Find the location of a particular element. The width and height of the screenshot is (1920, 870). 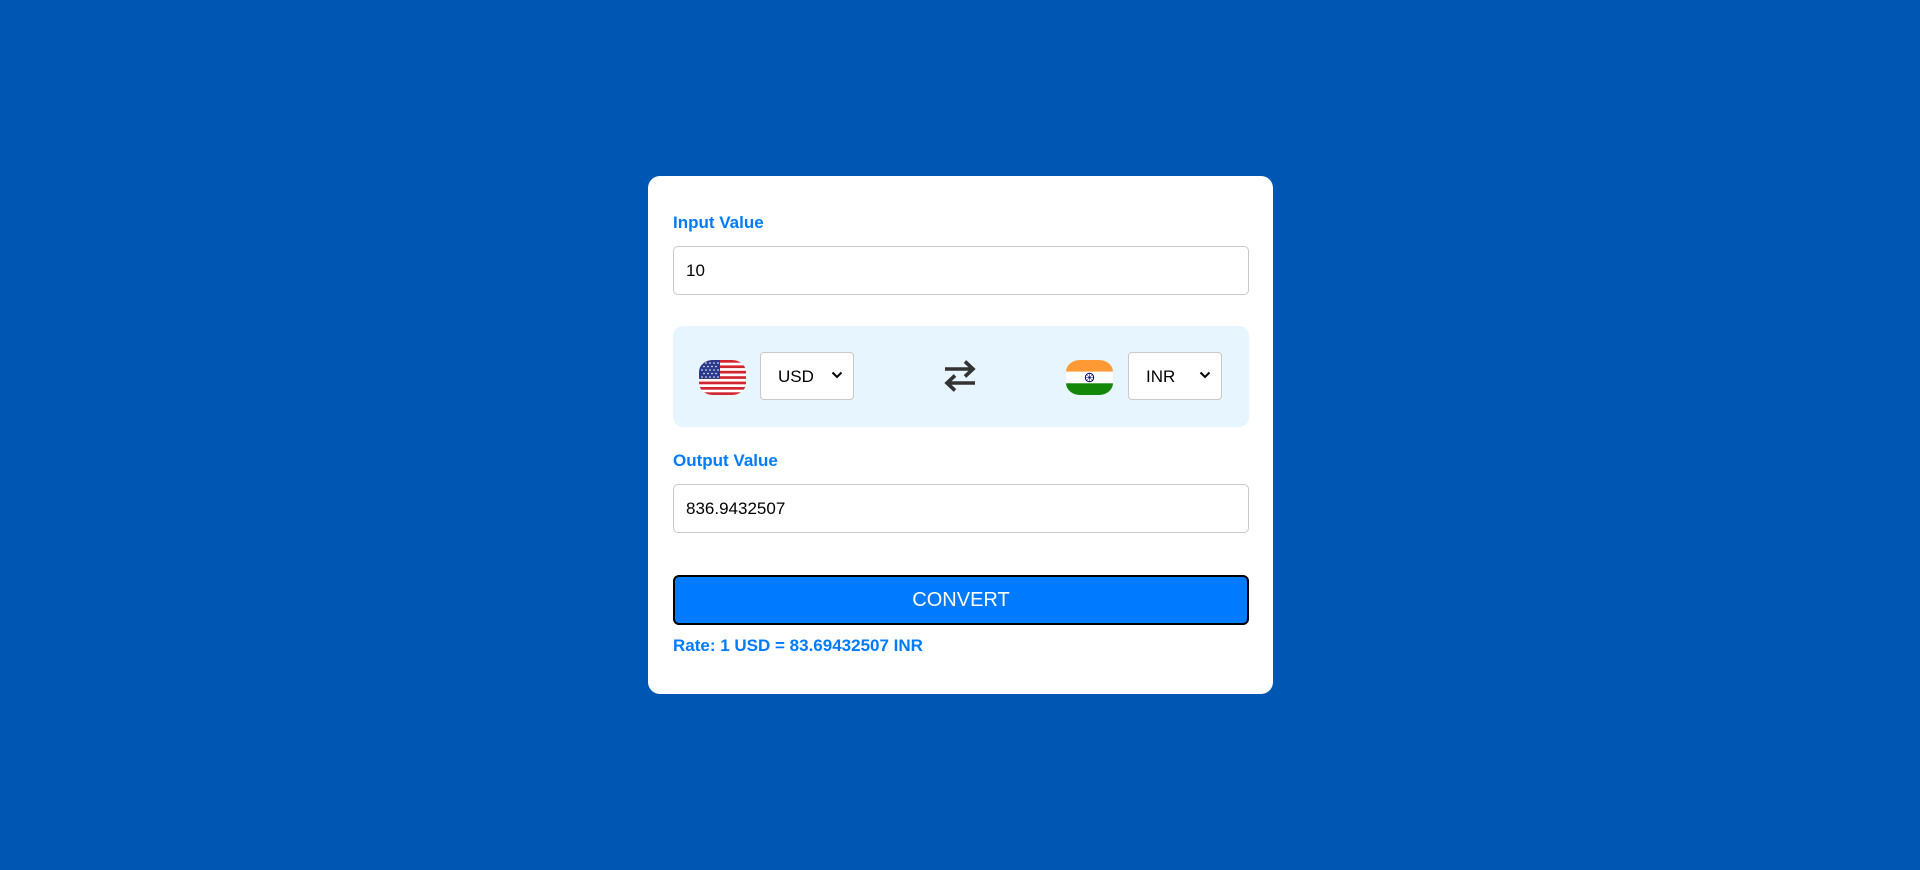

to-currency-select: INR is located at coordinates (1175, 376).